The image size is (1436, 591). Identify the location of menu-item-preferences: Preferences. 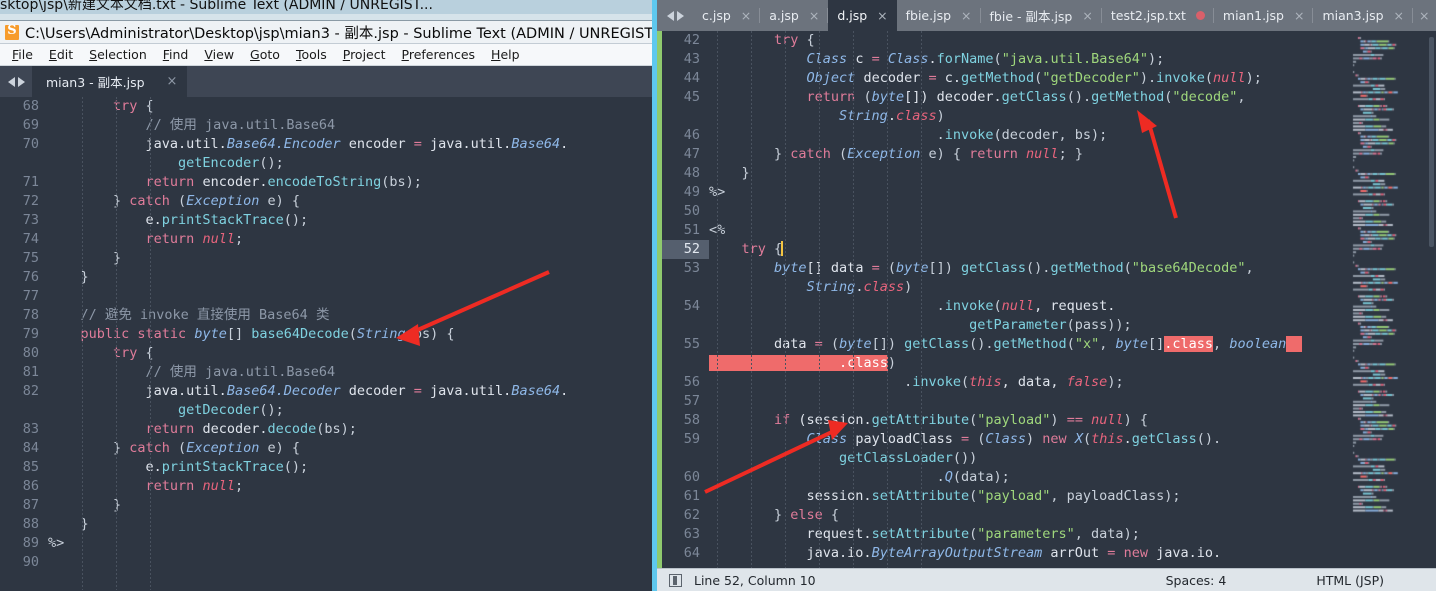
(439, 54).